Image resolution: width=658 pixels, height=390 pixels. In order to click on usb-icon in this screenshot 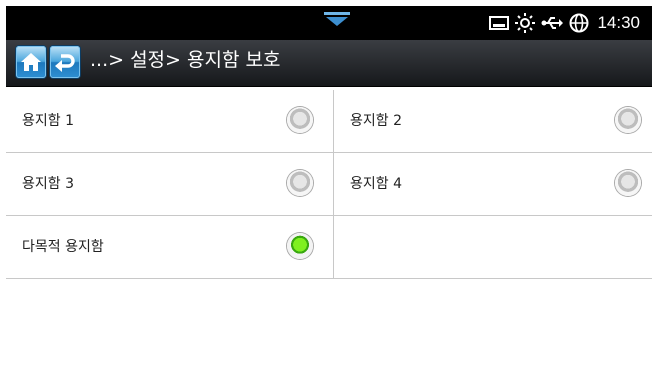, I will do `click(552, 23)`.